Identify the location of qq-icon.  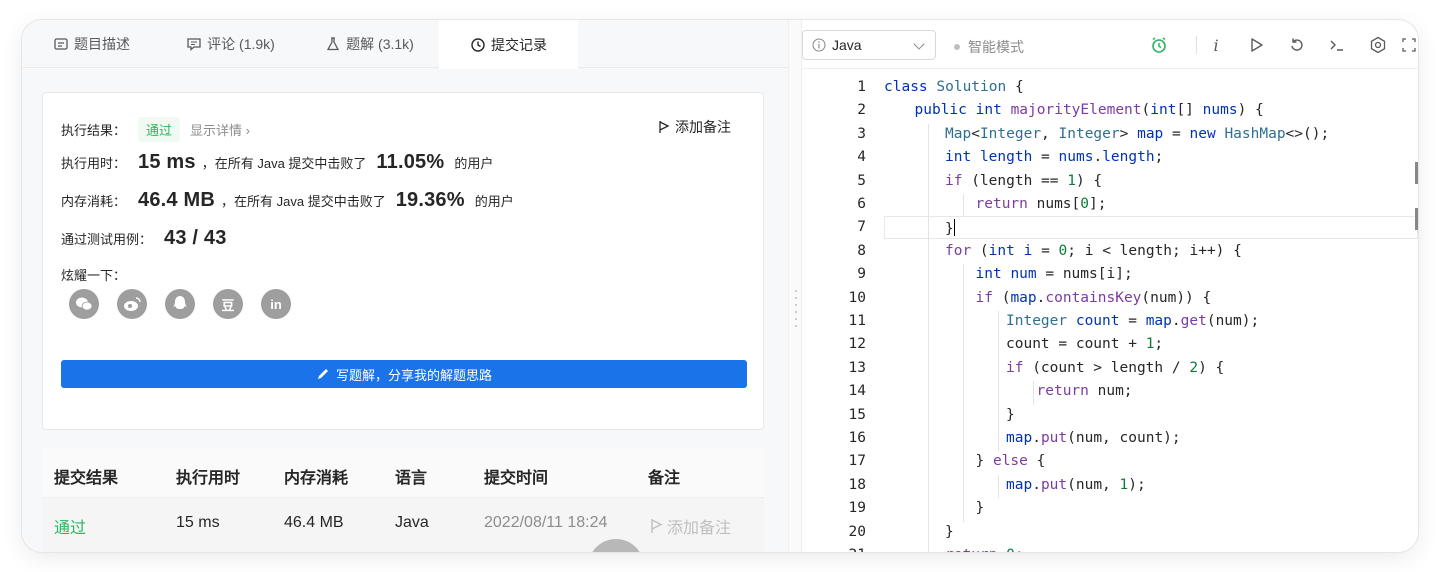
(180, 304).